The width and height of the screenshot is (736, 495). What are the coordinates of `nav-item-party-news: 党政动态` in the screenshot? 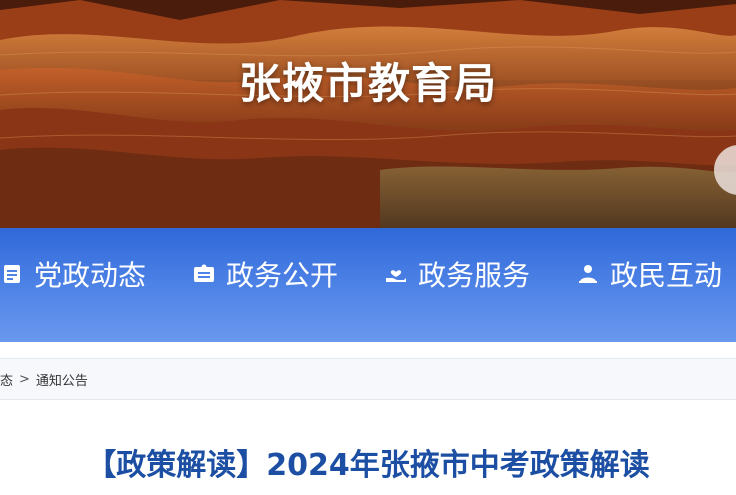 It's located at (73, 274).